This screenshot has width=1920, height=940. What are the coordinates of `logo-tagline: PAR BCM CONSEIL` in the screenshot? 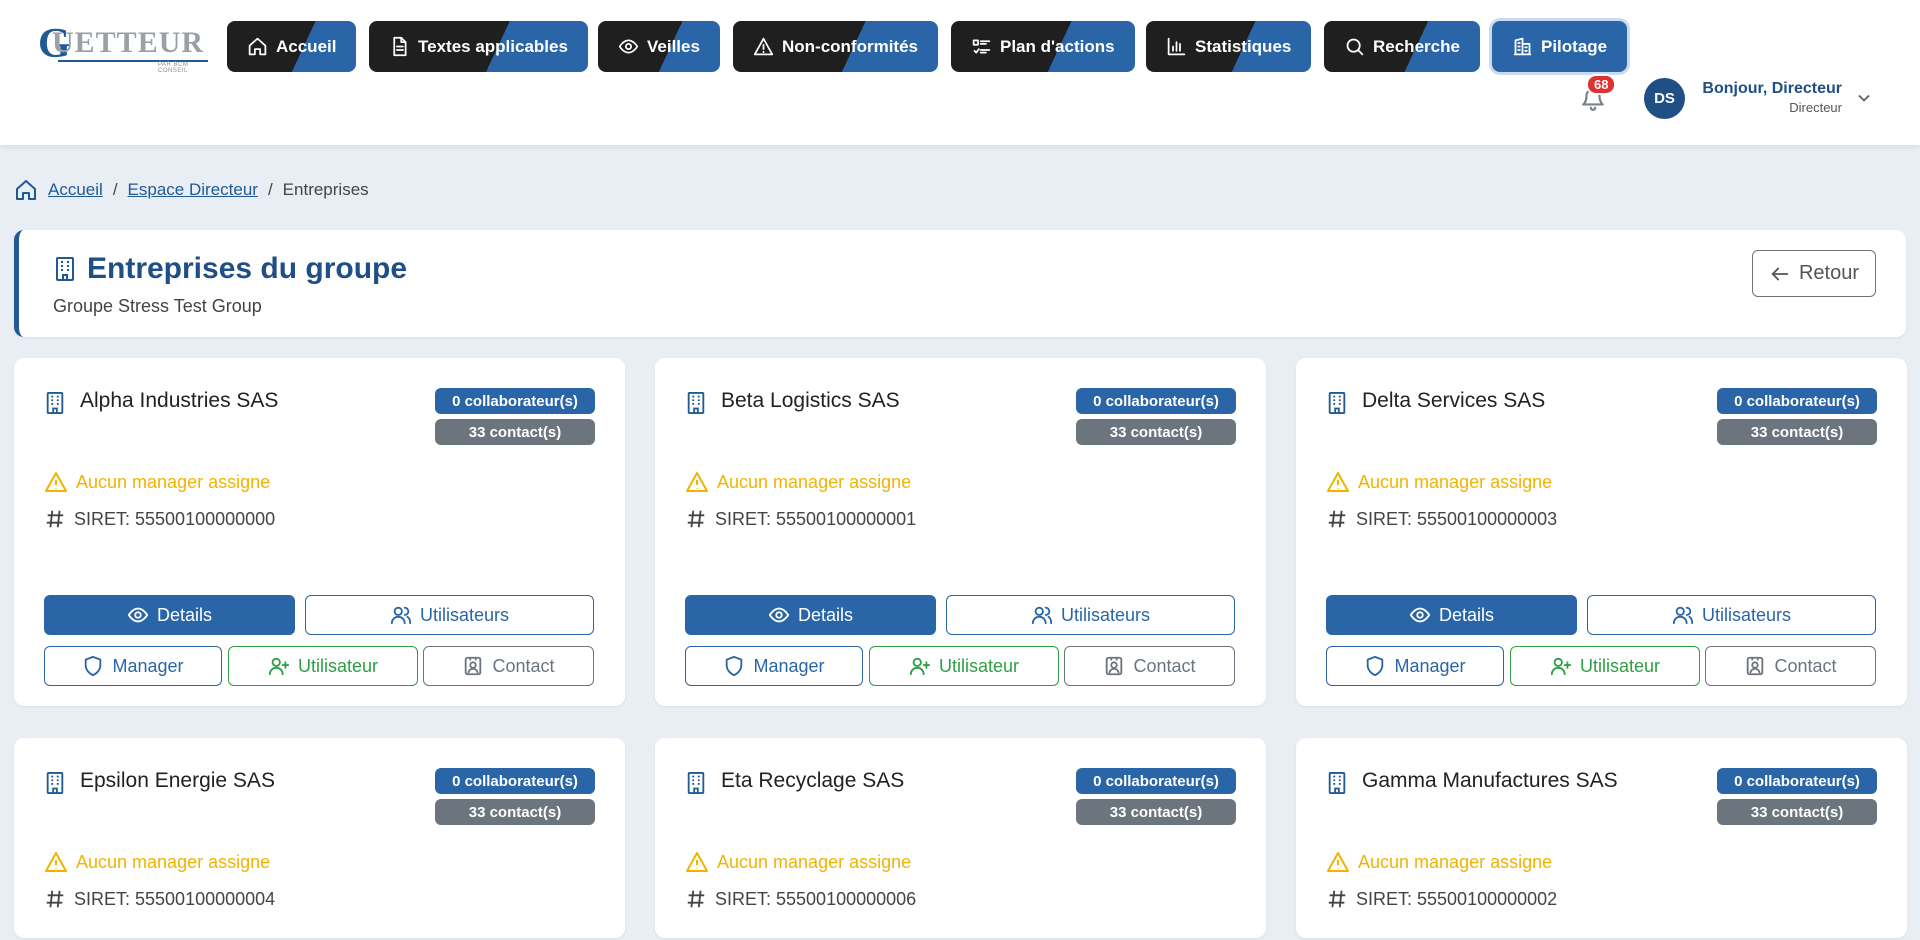 It's located at (173, 68).